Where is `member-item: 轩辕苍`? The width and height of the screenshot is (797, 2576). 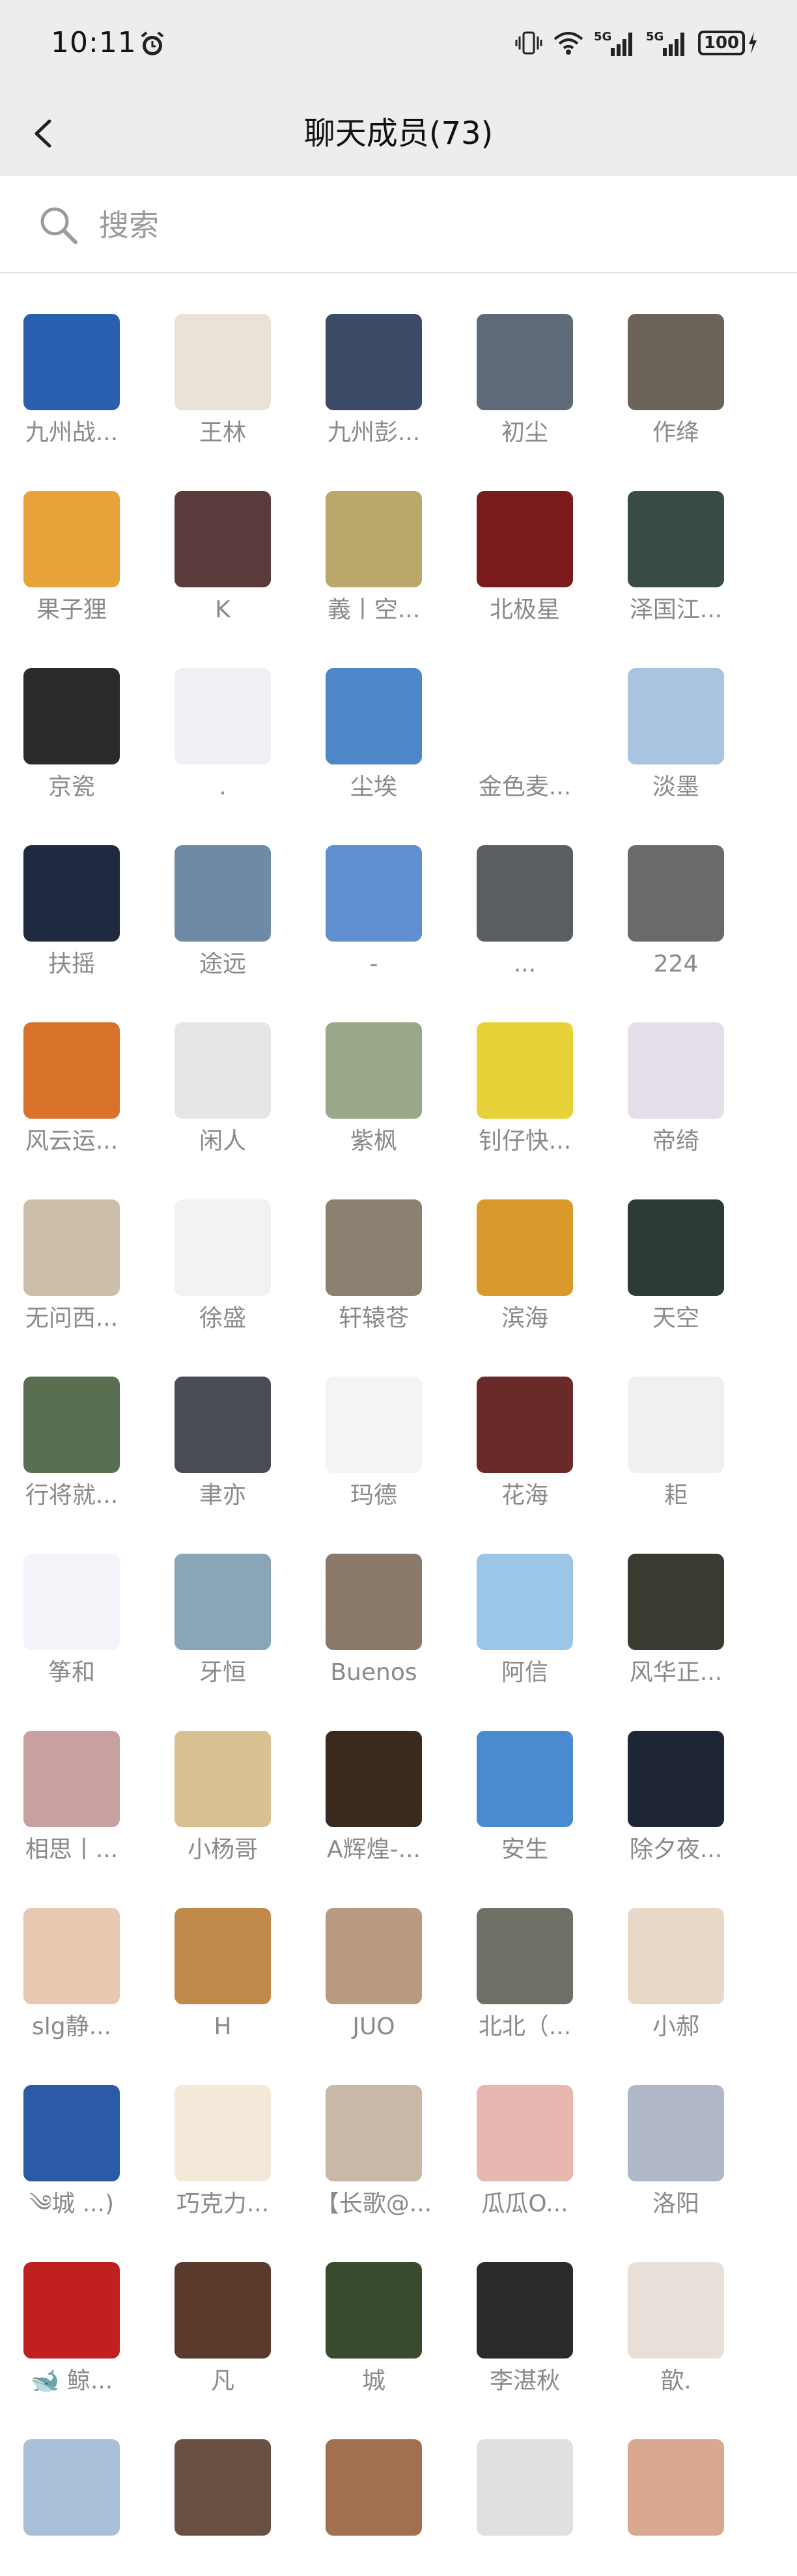
member-item: 轩辕苍 is located at coordinates (373, 1248).